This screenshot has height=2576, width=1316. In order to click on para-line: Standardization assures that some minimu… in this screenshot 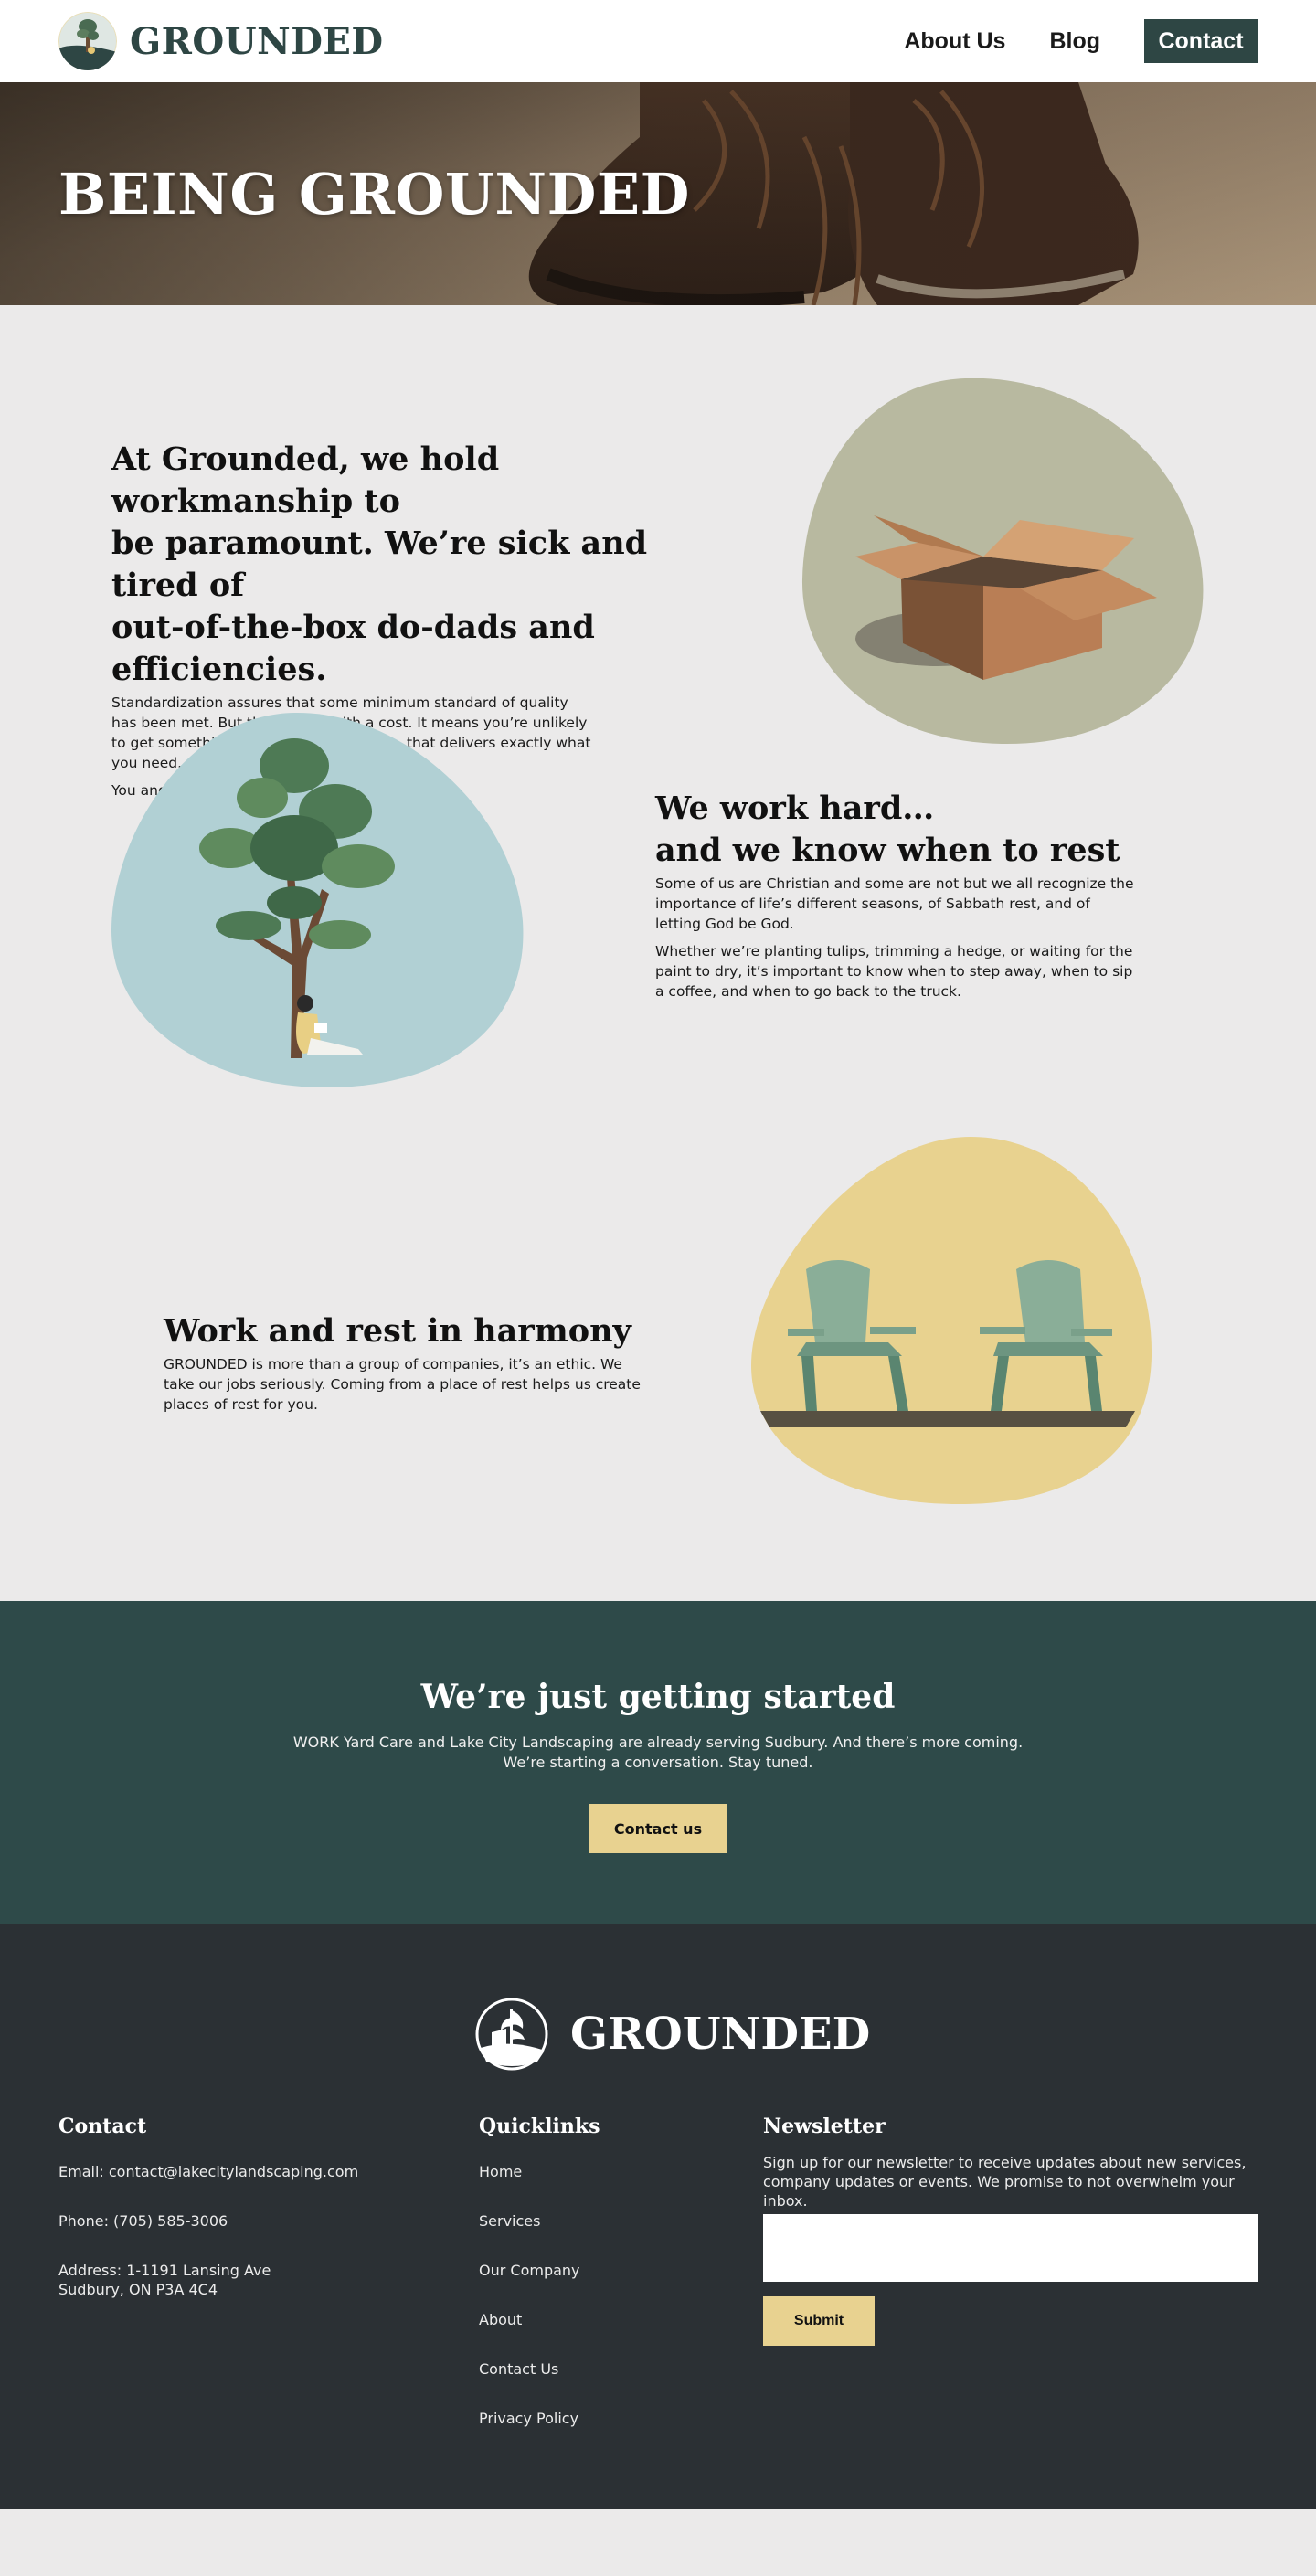, I will do `click(339, 702)`.